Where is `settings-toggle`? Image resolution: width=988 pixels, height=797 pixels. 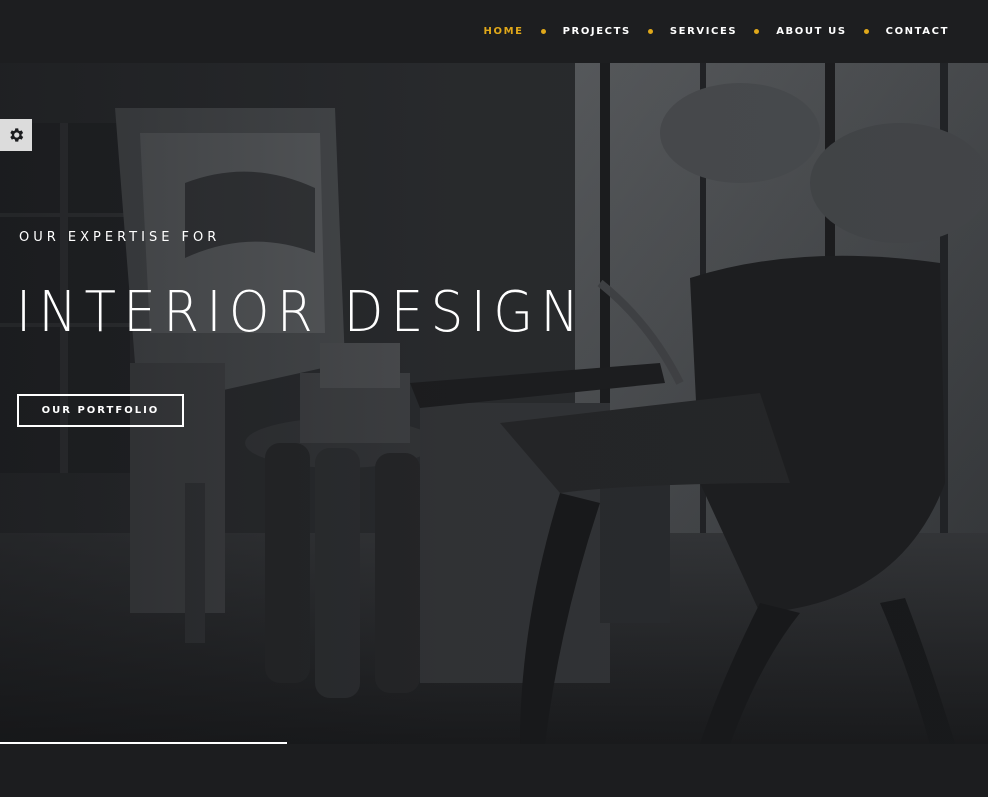 settings-toggle is located at coordinates (16, 135).